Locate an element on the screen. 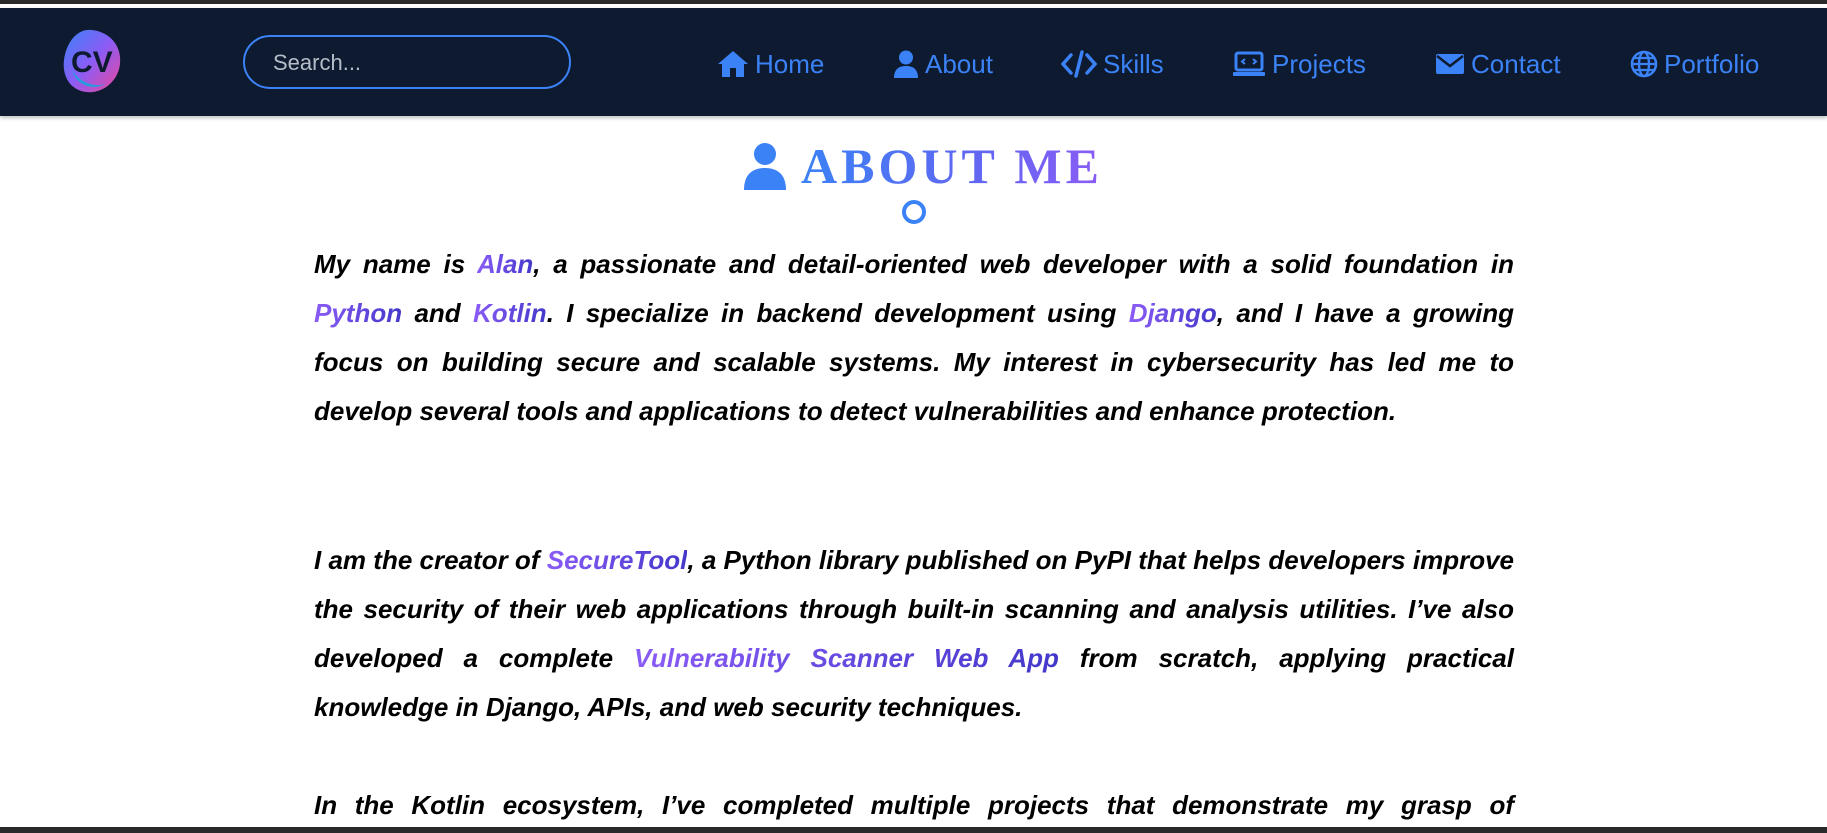 The height and width of the screenshot is (833, 1827). divider-dot is located at coordinates (914, 212).